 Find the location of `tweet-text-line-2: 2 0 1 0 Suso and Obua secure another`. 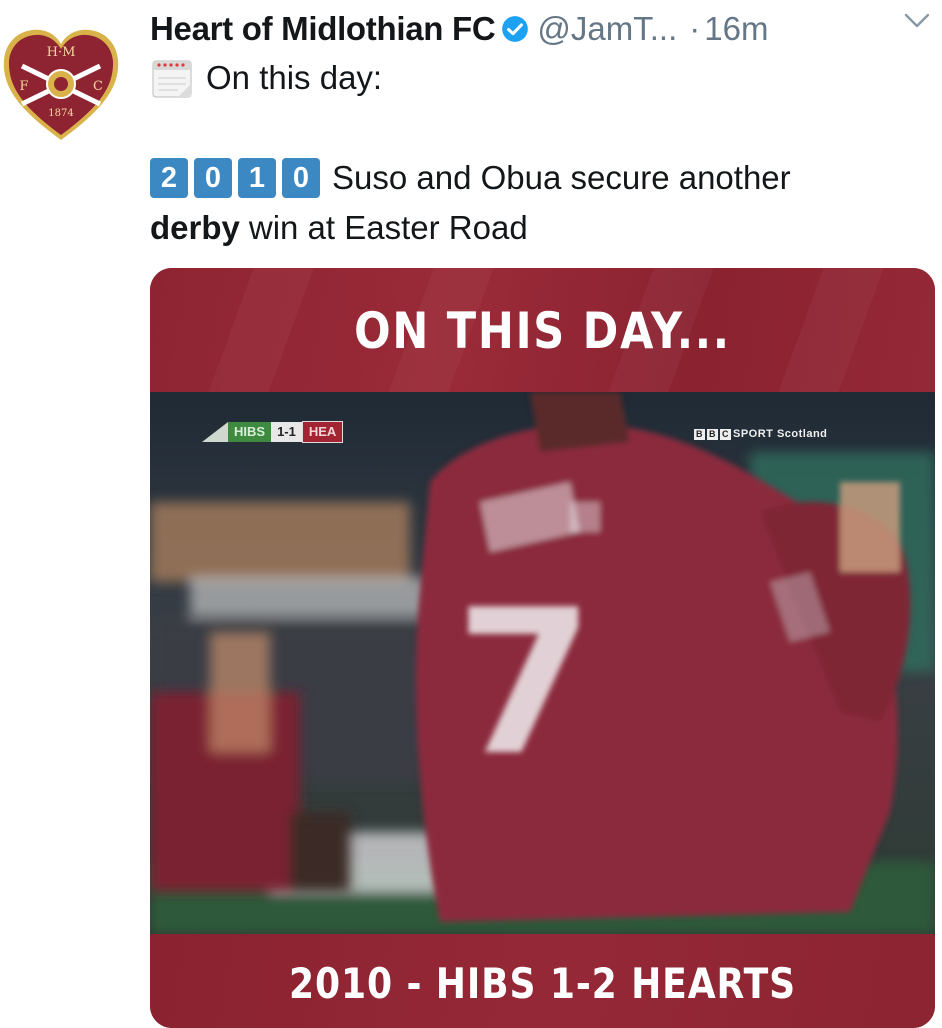

tweet-text-line-2: 2 0 1 0 Suso and Obua secure another is located at coordinates (470, 178).